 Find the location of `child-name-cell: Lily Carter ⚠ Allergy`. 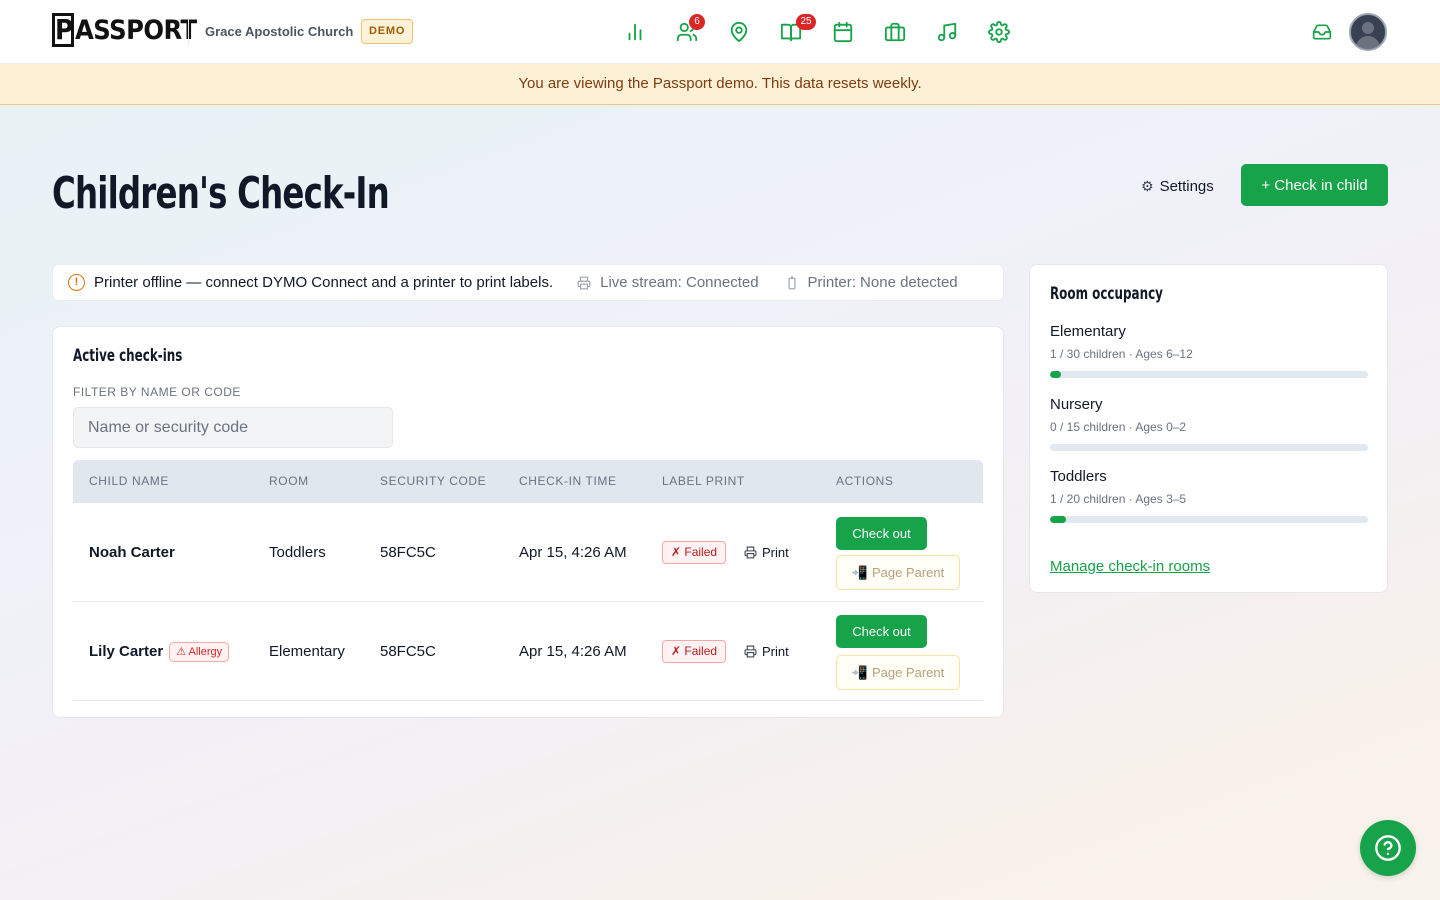

child-name-cell: Lily Carter ⚠ Allergy is located at coordinates (159, 652).